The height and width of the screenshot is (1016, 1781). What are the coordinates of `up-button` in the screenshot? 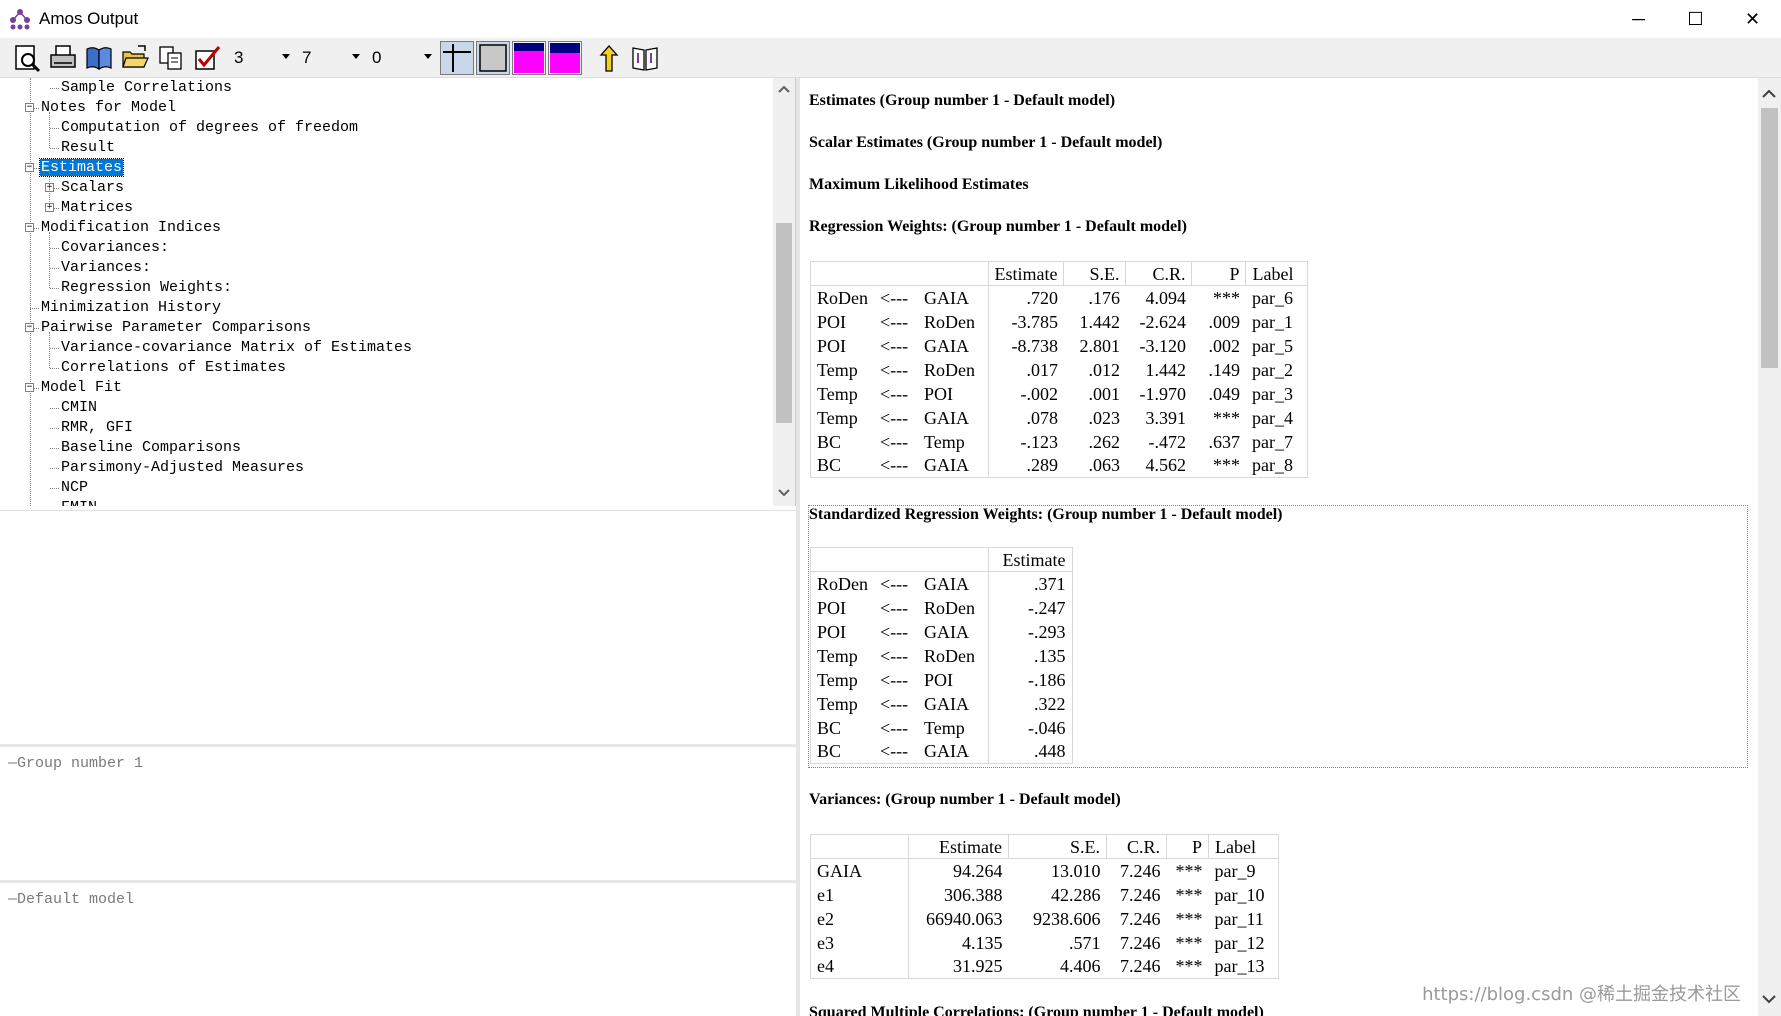 It's located at (609, 58).